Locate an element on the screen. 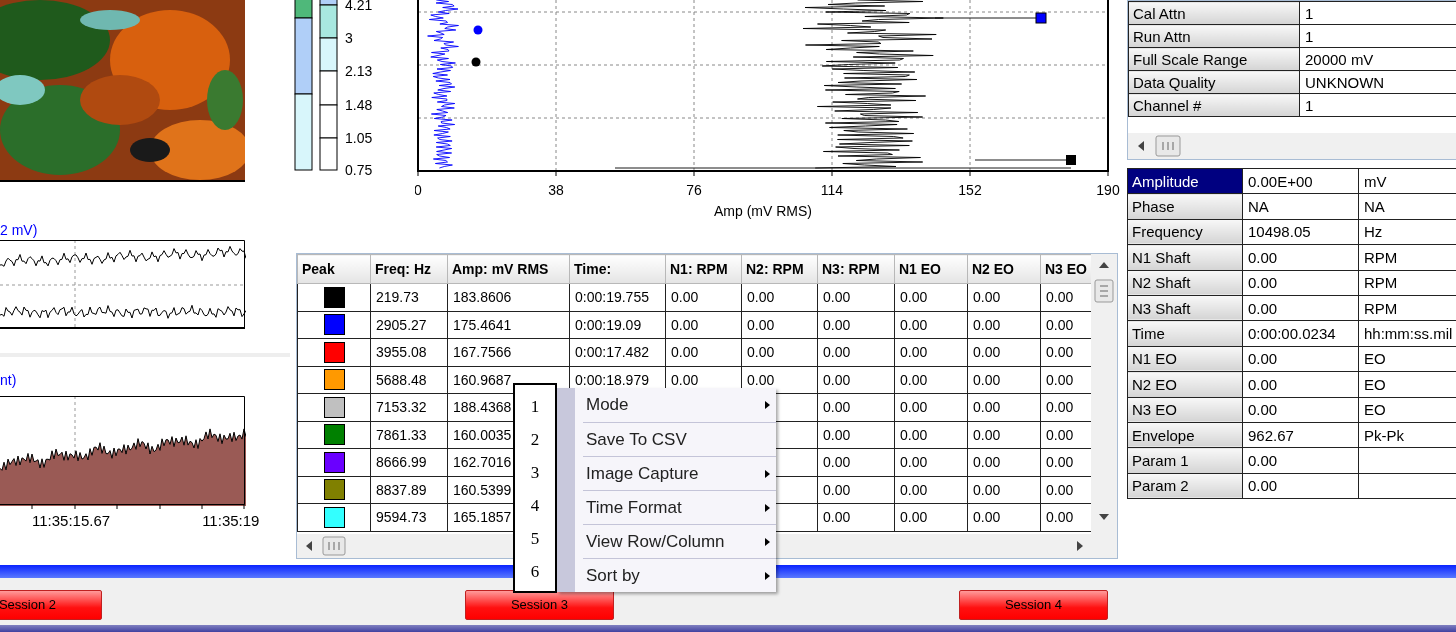  annotation-number: 4 is located at coordinates (535, 506).